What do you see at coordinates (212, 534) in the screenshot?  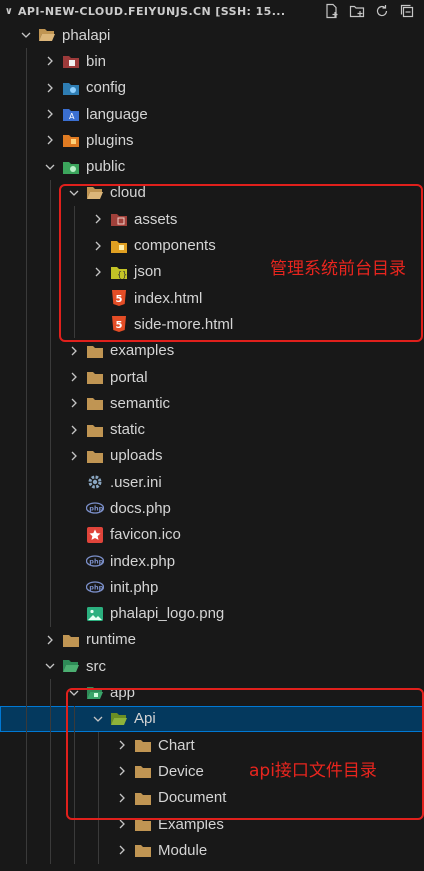 I see `tree-file-row: favicon.ico` at bounding box center [212, 534].